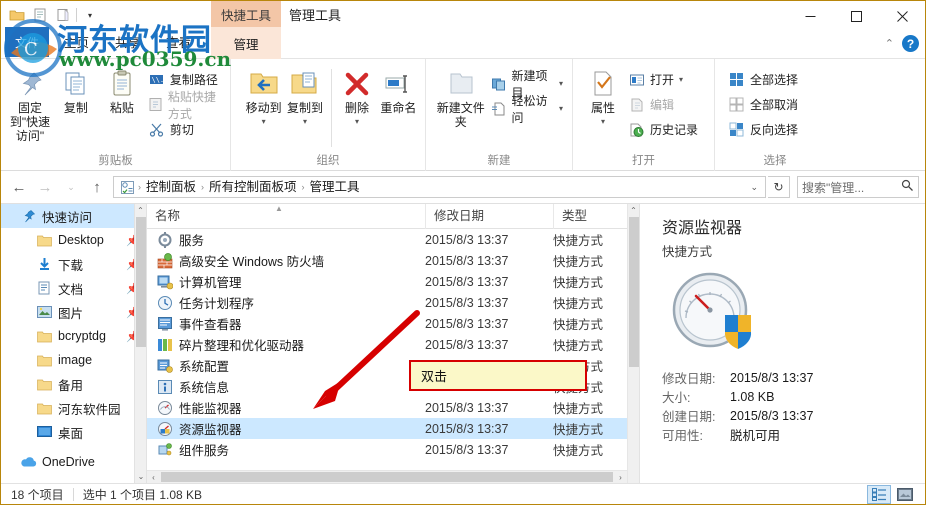  I want to click on file-list-scroll-thumb, so click(634, 292).